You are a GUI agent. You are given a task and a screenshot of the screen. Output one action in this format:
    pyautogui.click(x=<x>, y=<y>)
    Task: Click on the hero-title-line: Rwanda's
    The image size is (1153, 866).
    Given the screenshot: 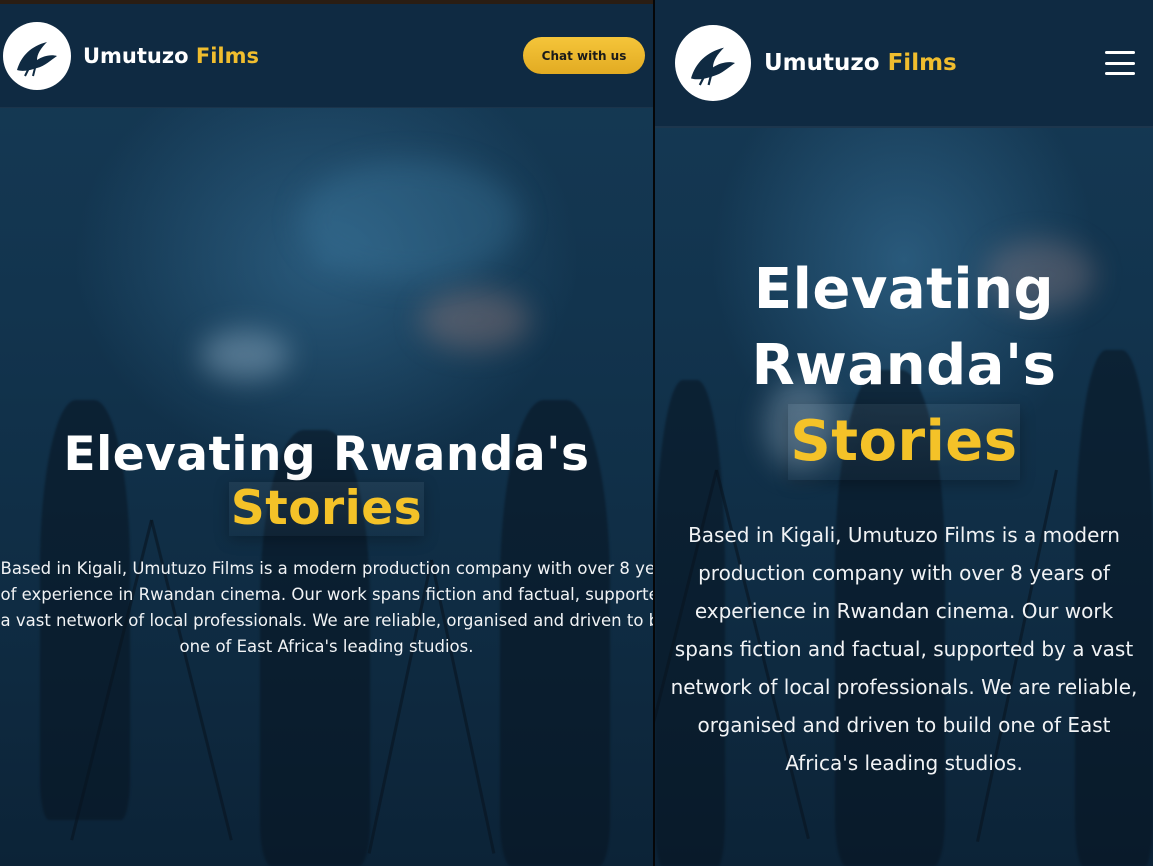 What is the action you would take?
    pyautogui.click(x=904, y=365)
    